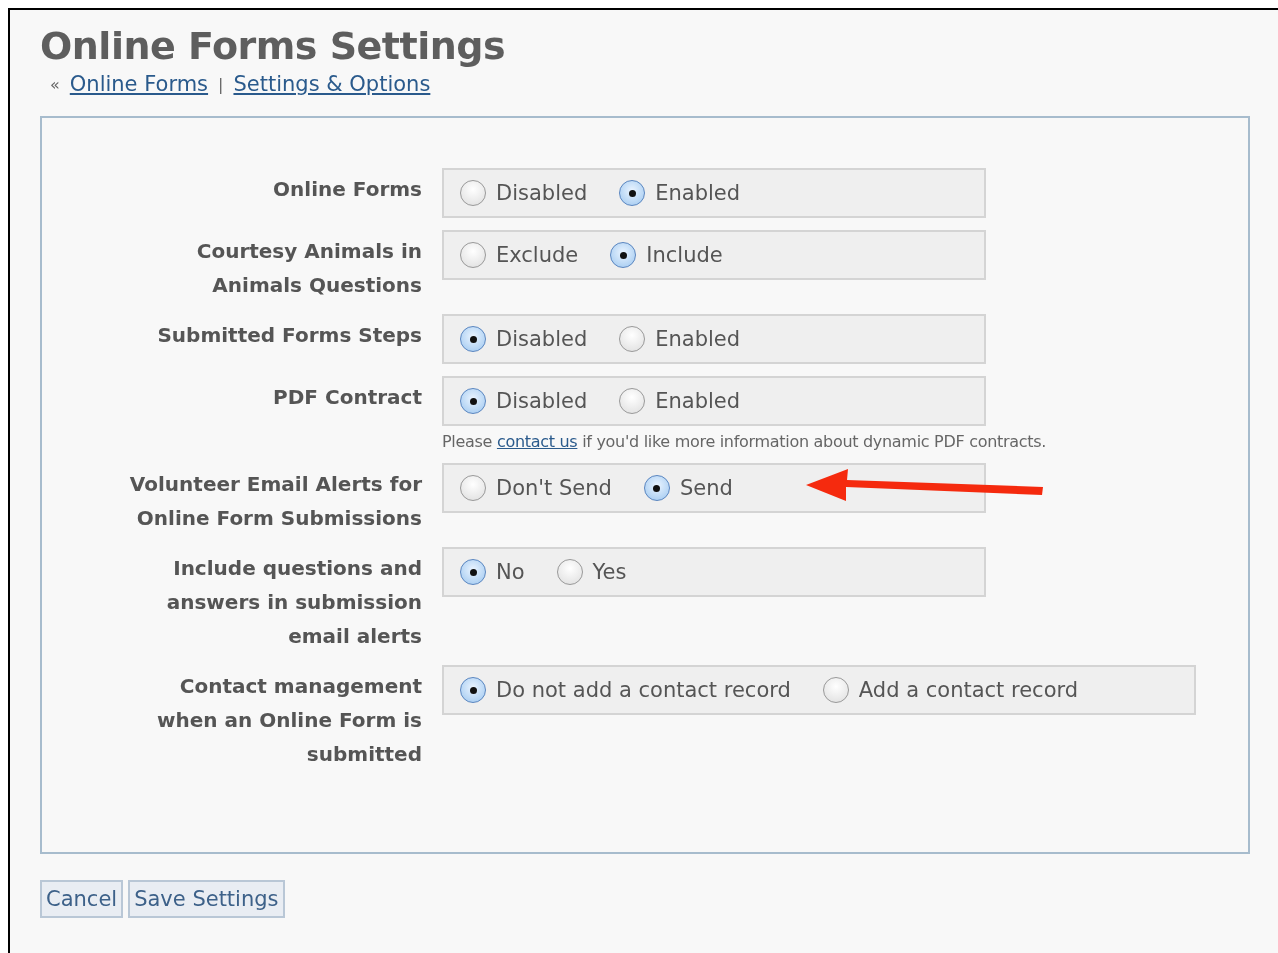 Image resolution: width=1278 pixels, height=953 pixels. I want to click on radio-option: Don't Send, so click(536, 488).